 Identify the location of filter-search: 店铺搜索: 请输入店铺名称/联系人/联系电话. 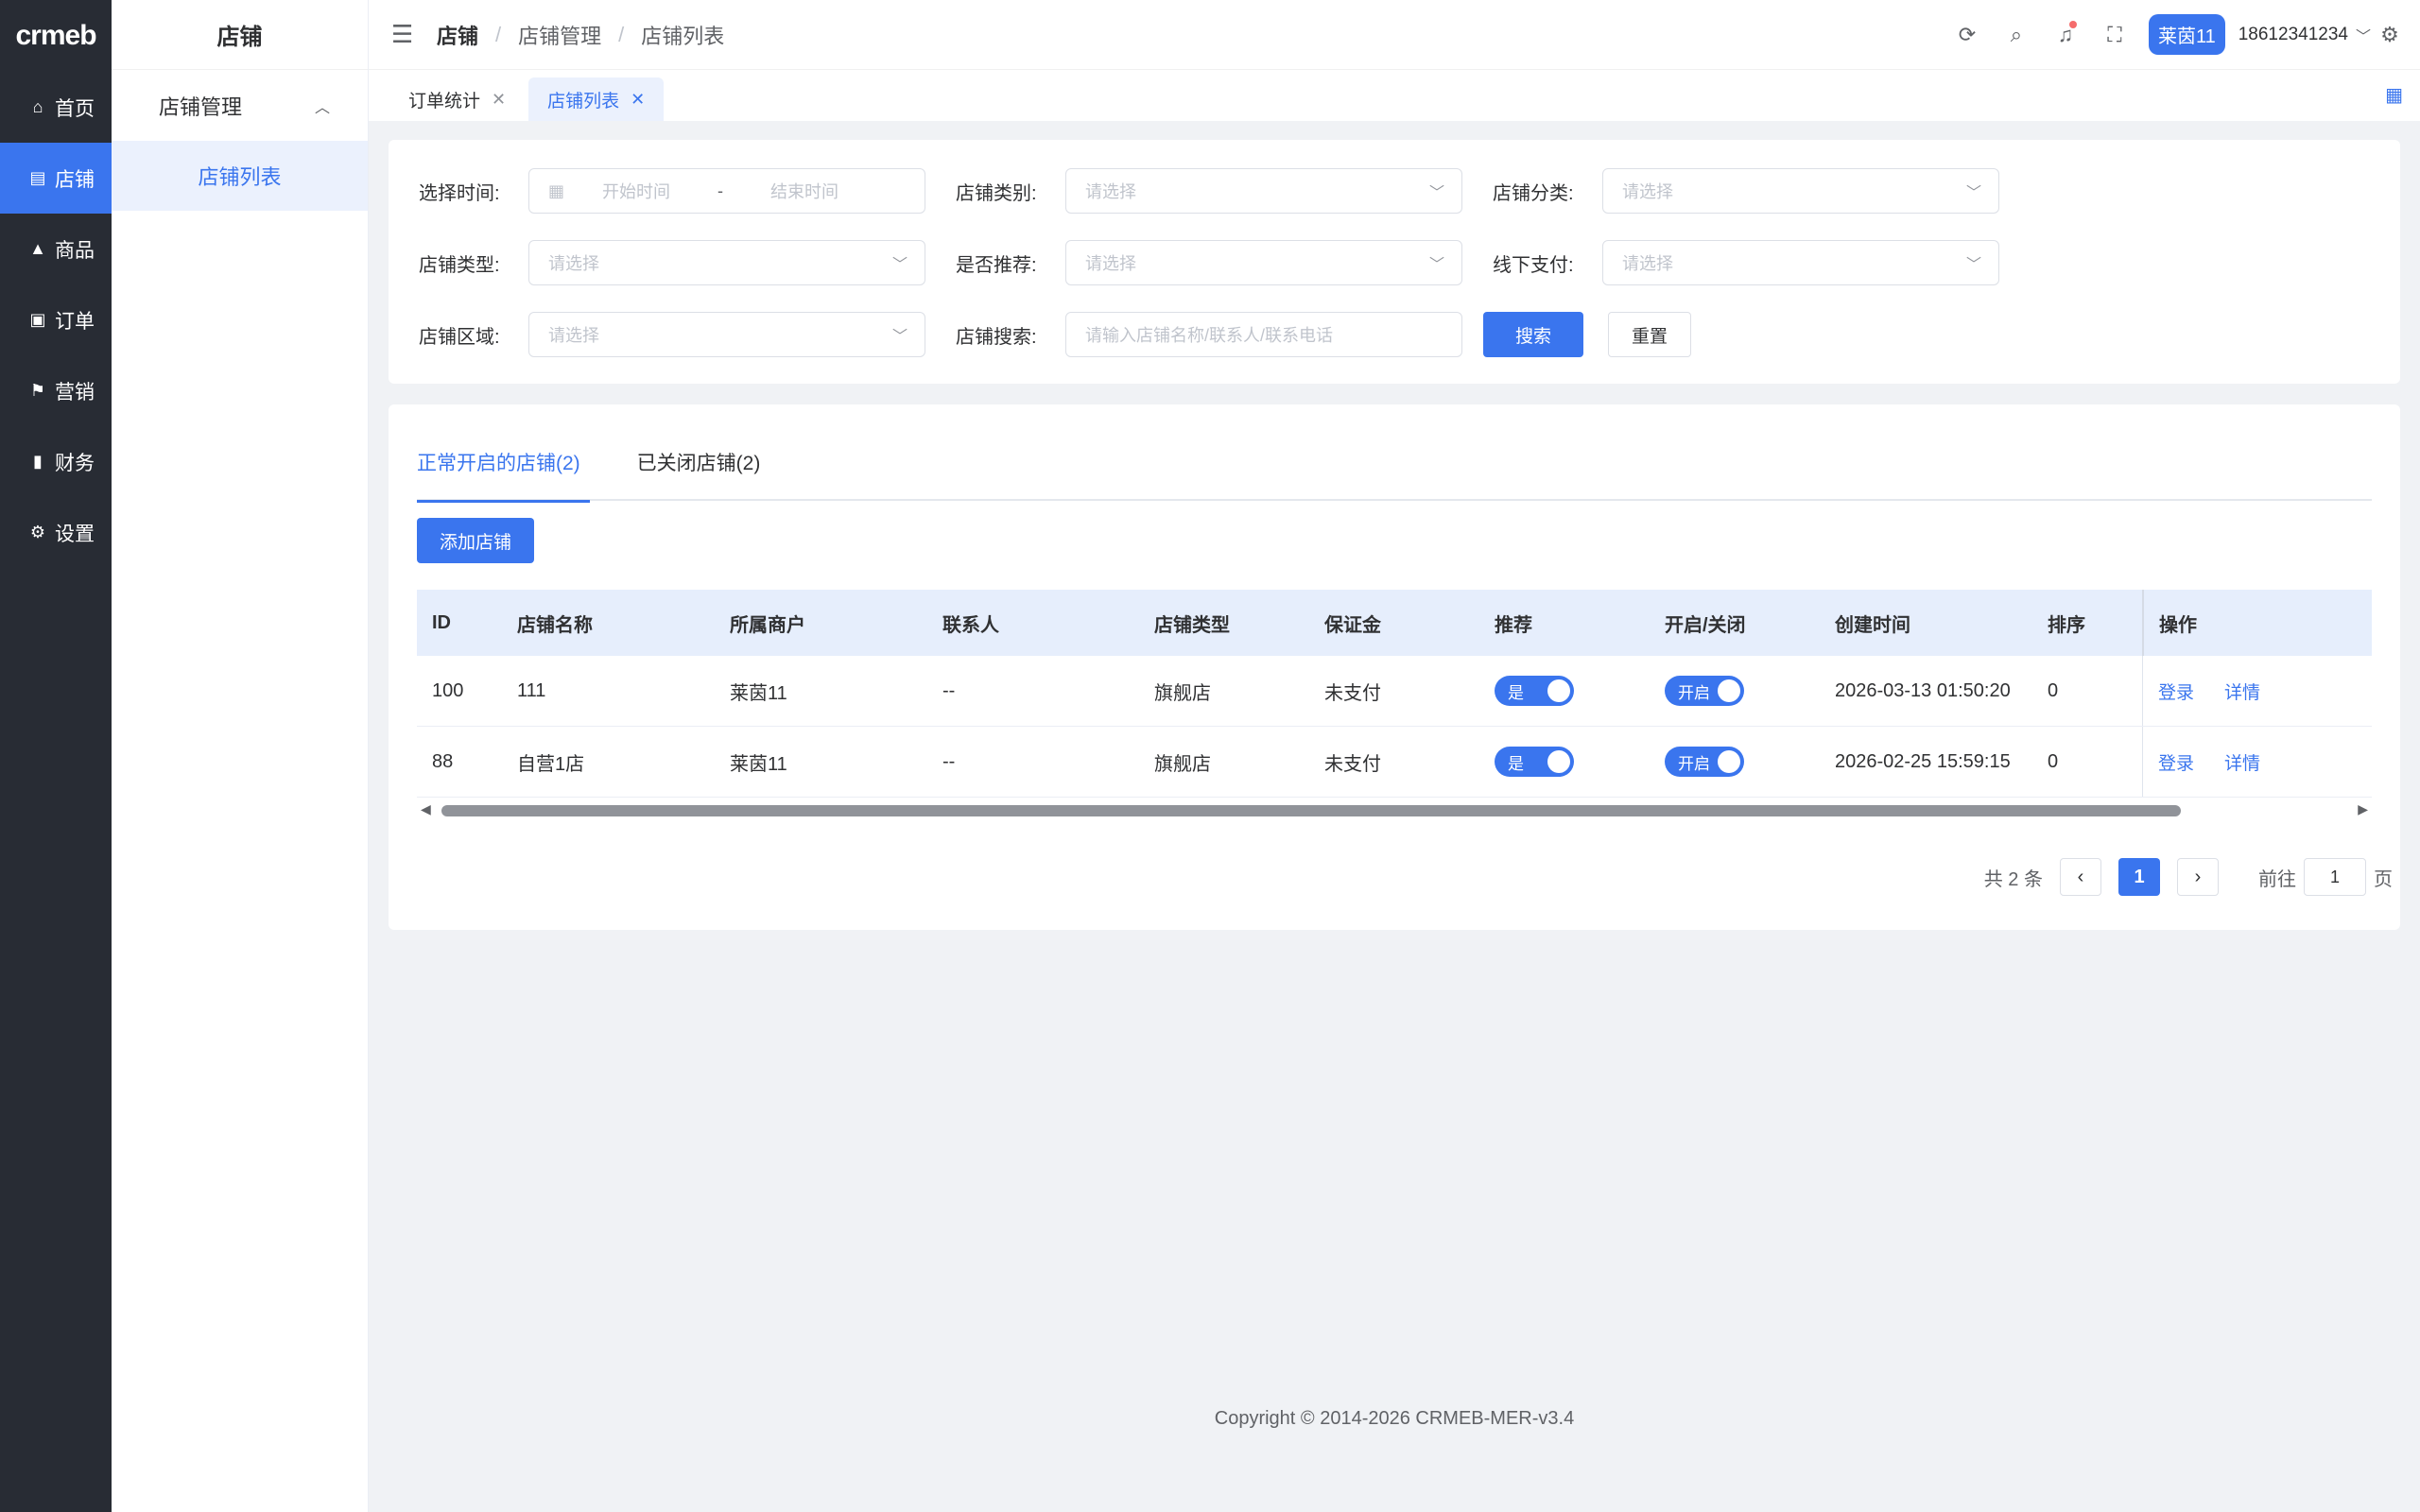
(1209, 334).